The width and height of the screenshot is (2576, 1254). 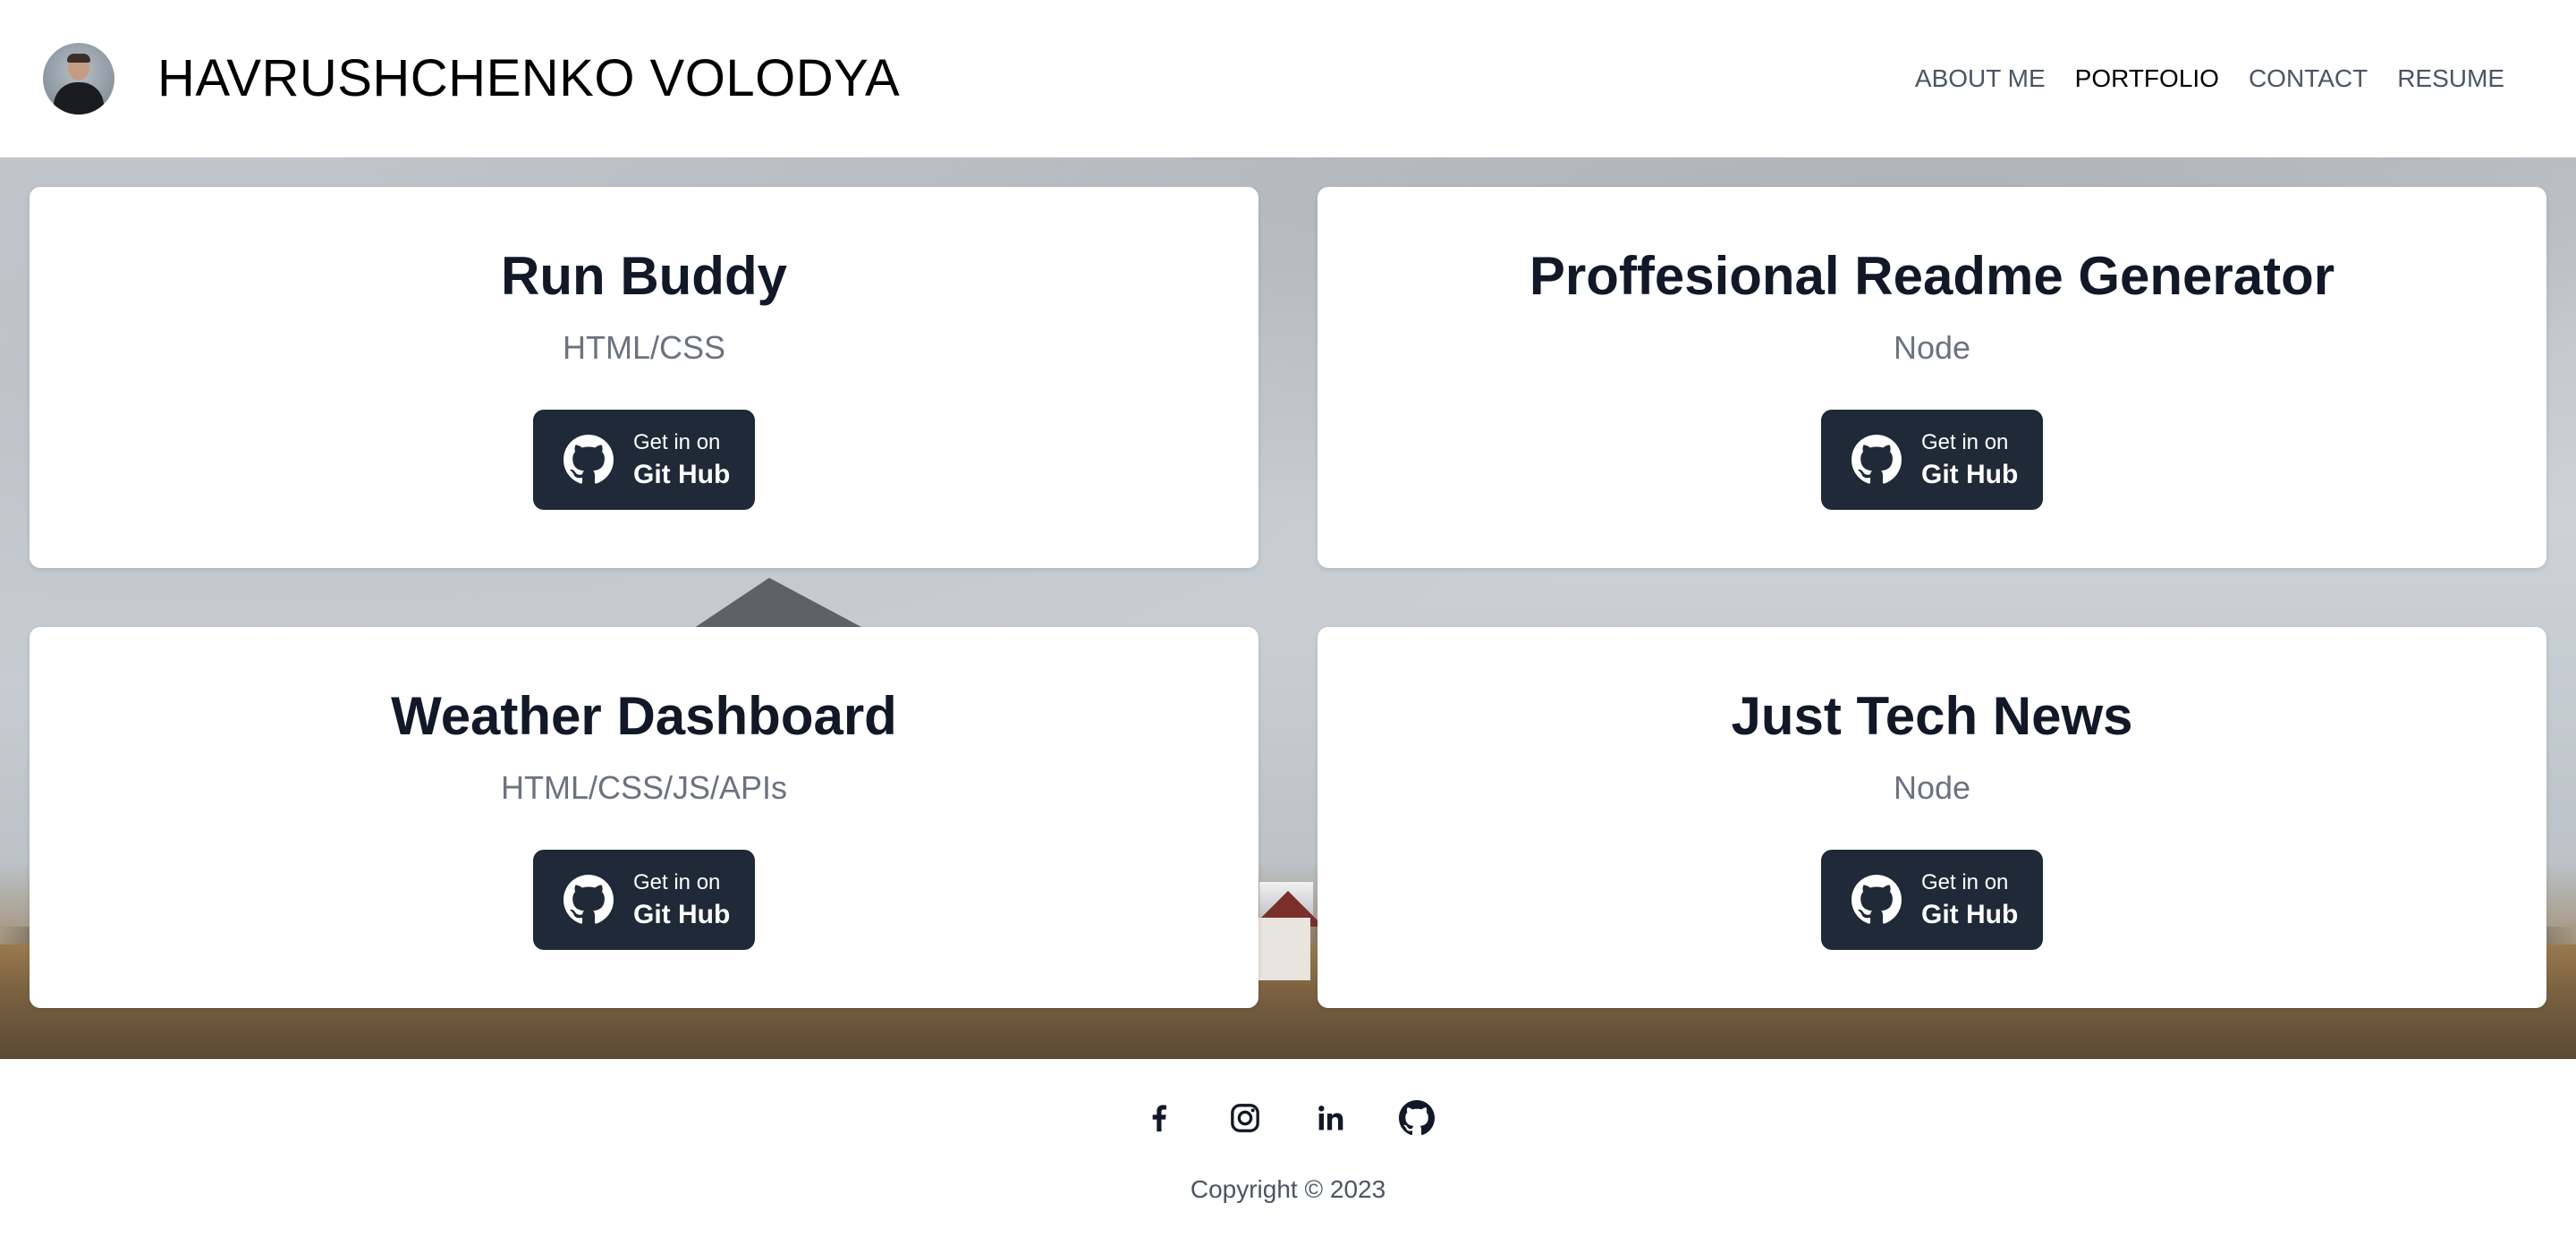 I want to click on project-card-just-tech-news: Just Tech News Node Get in on Git Hub, so click(x=1932, y=817).